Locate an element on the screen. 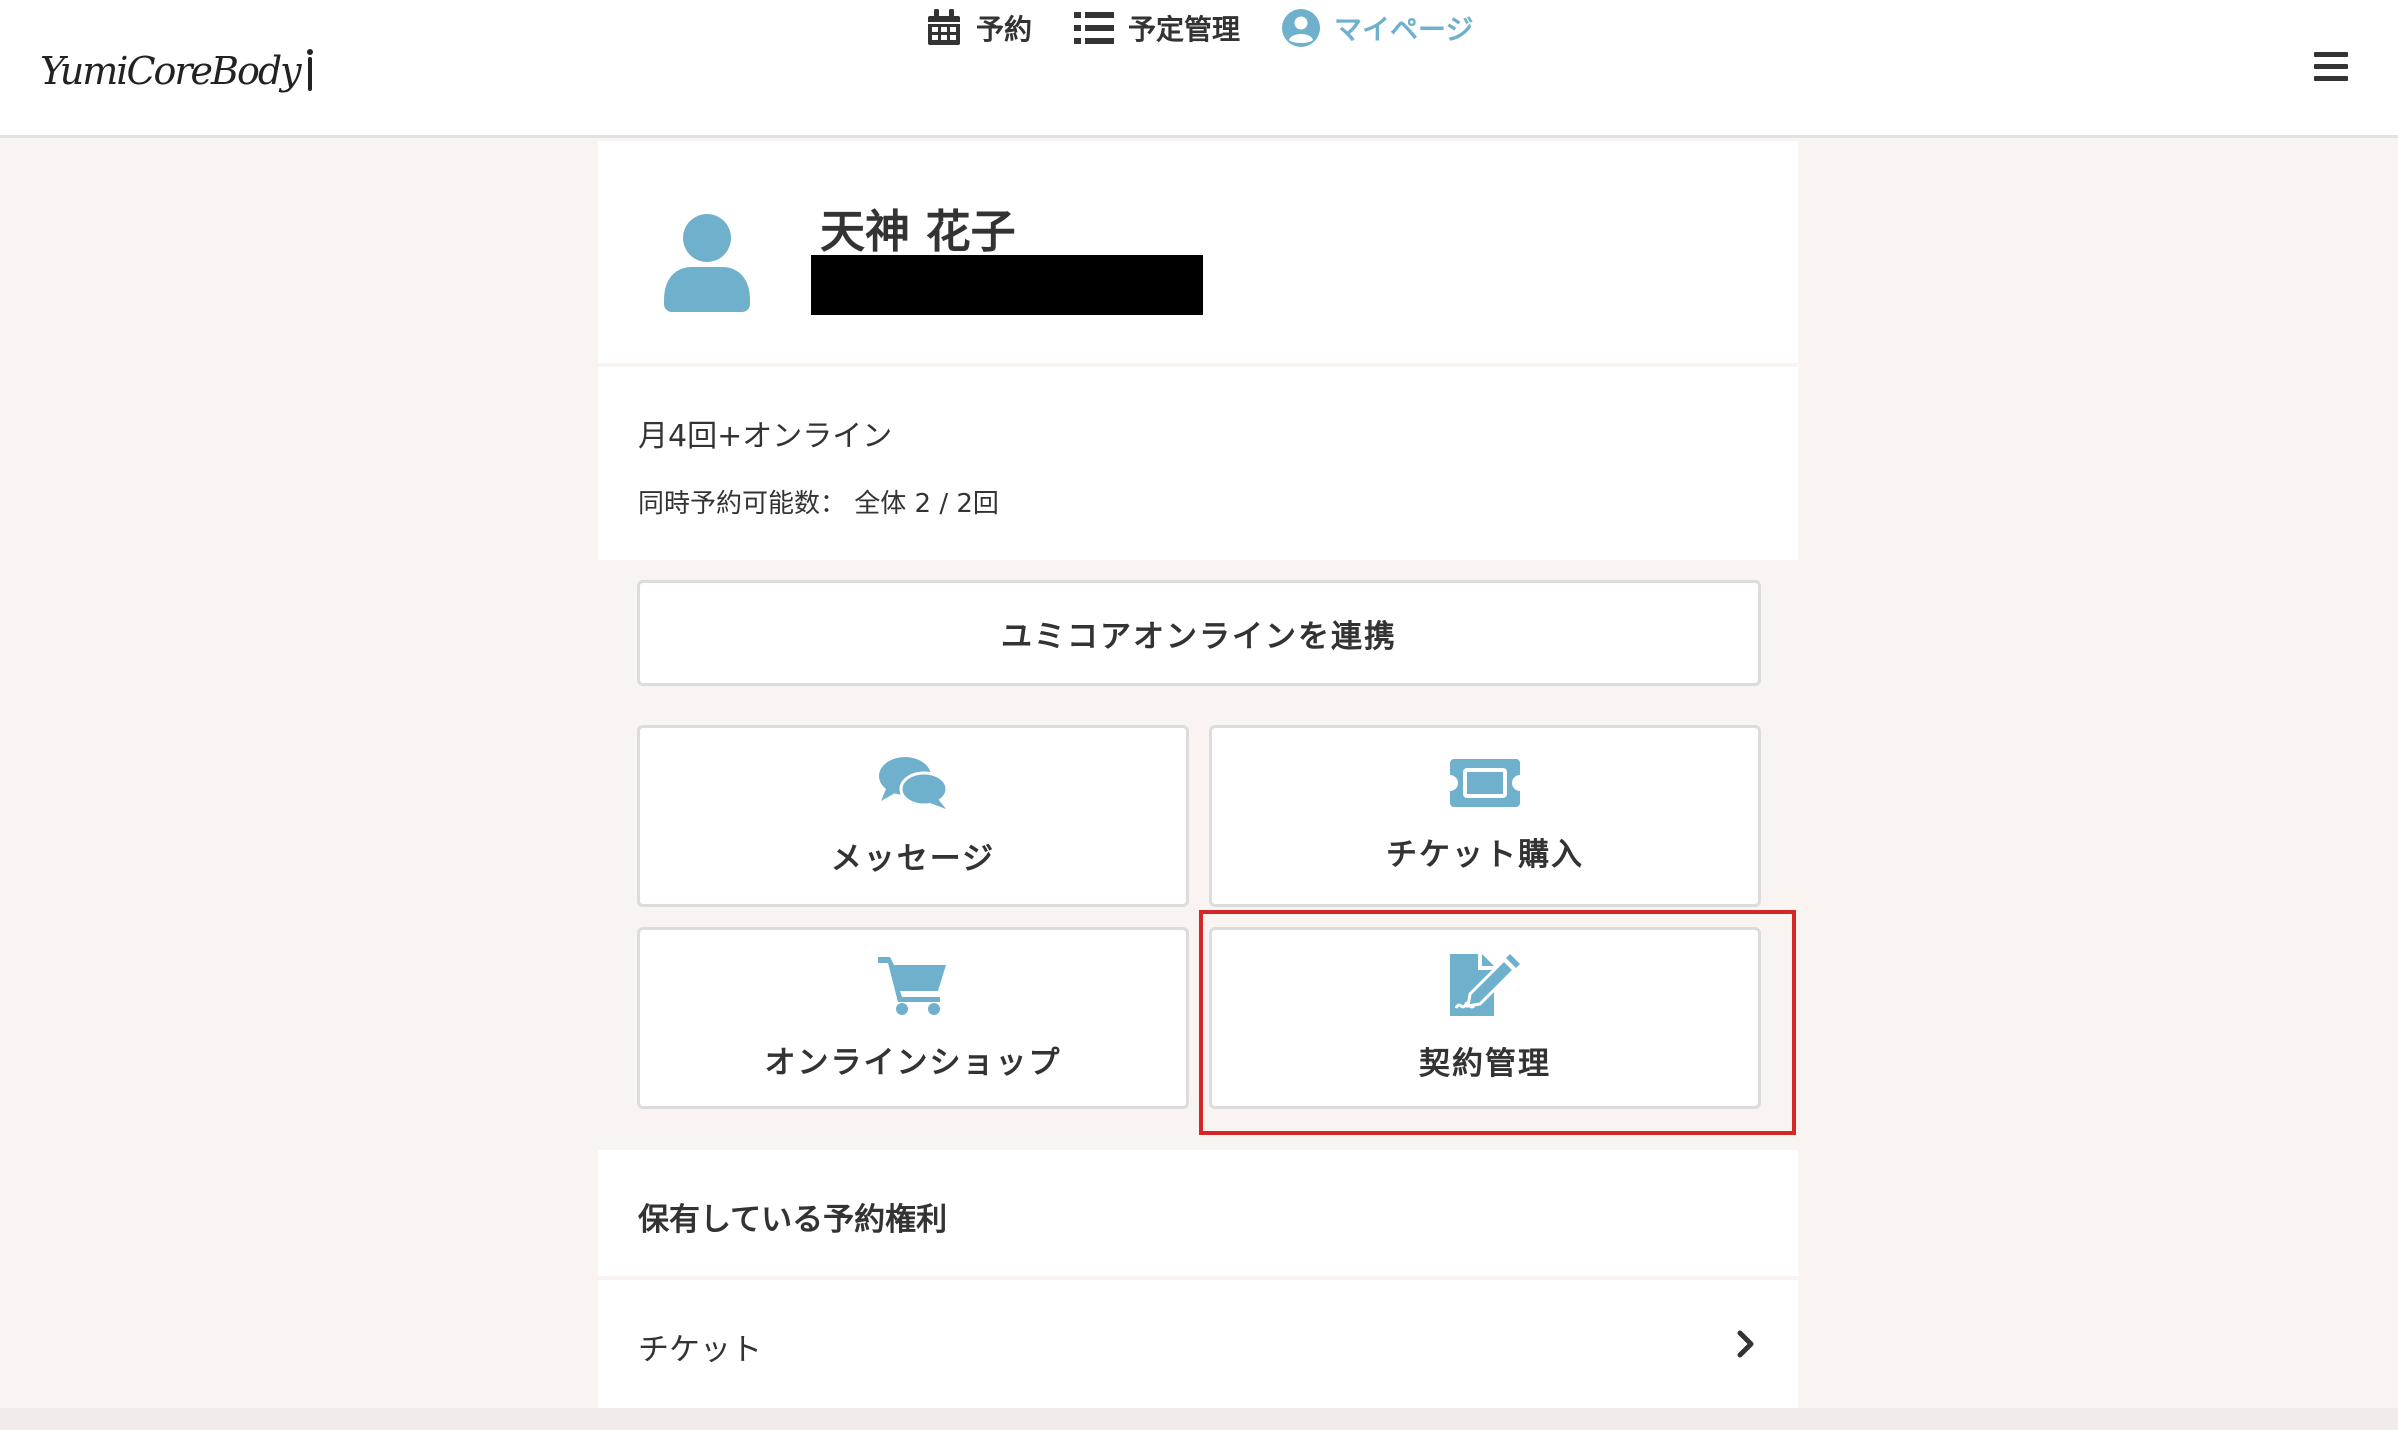 The image size is (2398, 1430). link-online-label: ユミコアオンラインを連携 is located at coordinates (1199, 636).